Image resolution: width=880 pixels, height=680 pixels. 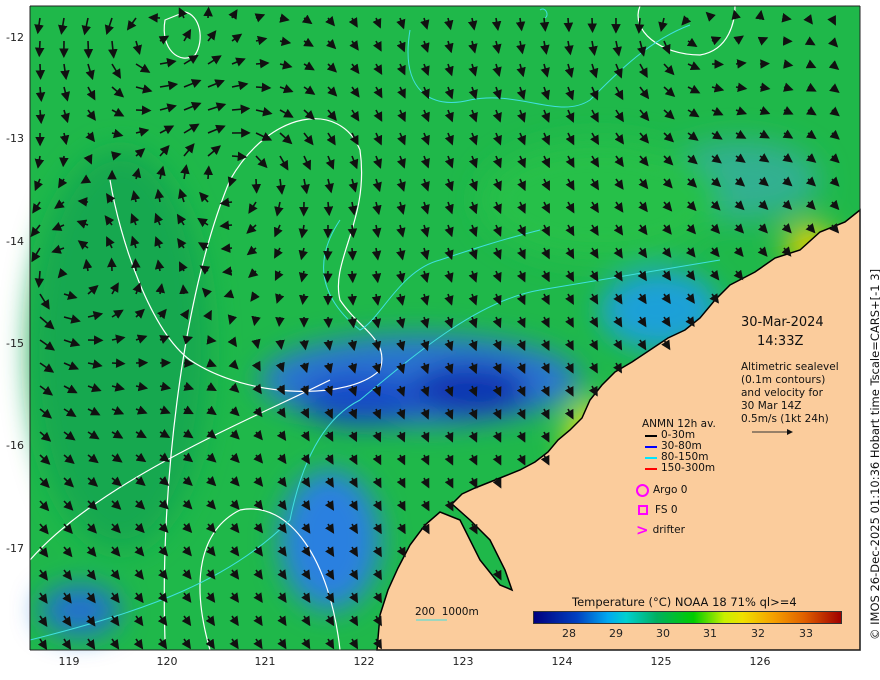 What do you see at coordinates (265, 661) in the screenshot?
I see `lon-tick: 121` at bounding box center [265, 661].